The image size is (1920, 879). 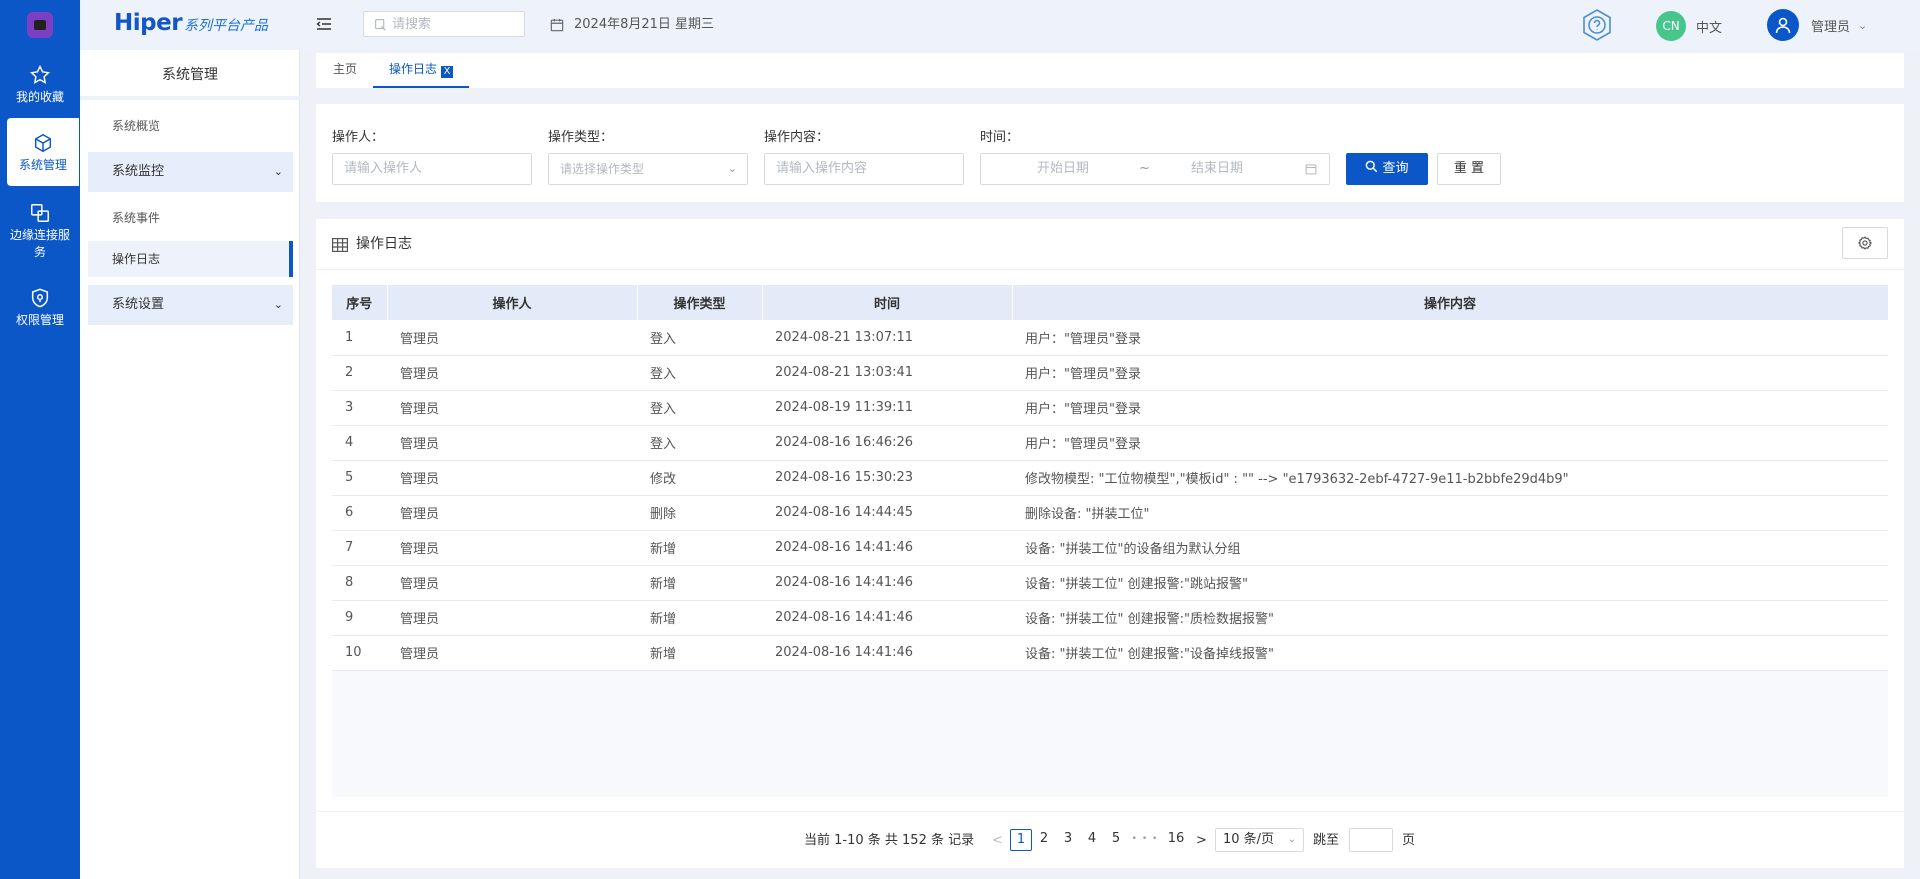 I want to click on next-page-button: >, so click(x=1201, y=840).